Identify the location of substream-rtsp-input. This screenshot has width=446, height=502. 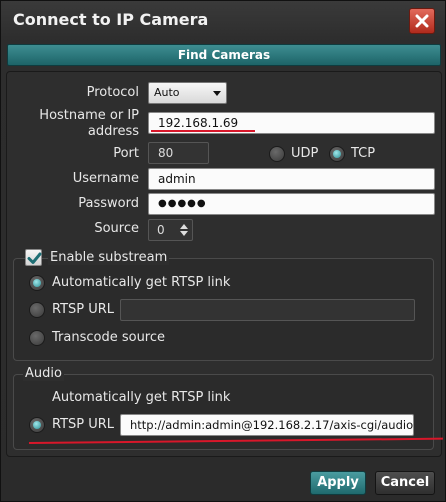
(267, 310).